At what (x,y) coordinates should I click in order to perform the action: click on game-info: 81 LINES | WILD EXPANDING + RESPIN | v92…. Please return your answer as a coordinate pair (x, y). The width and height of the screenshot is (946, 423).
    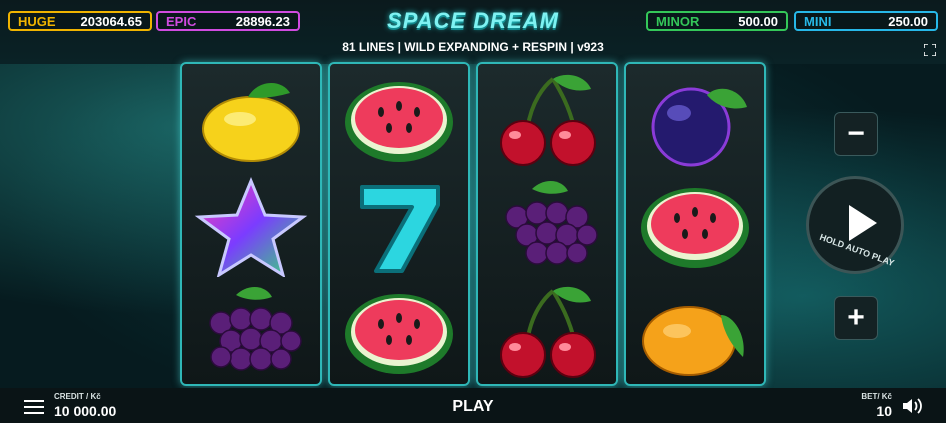
    Looking at the image, I should click on (473, 47).